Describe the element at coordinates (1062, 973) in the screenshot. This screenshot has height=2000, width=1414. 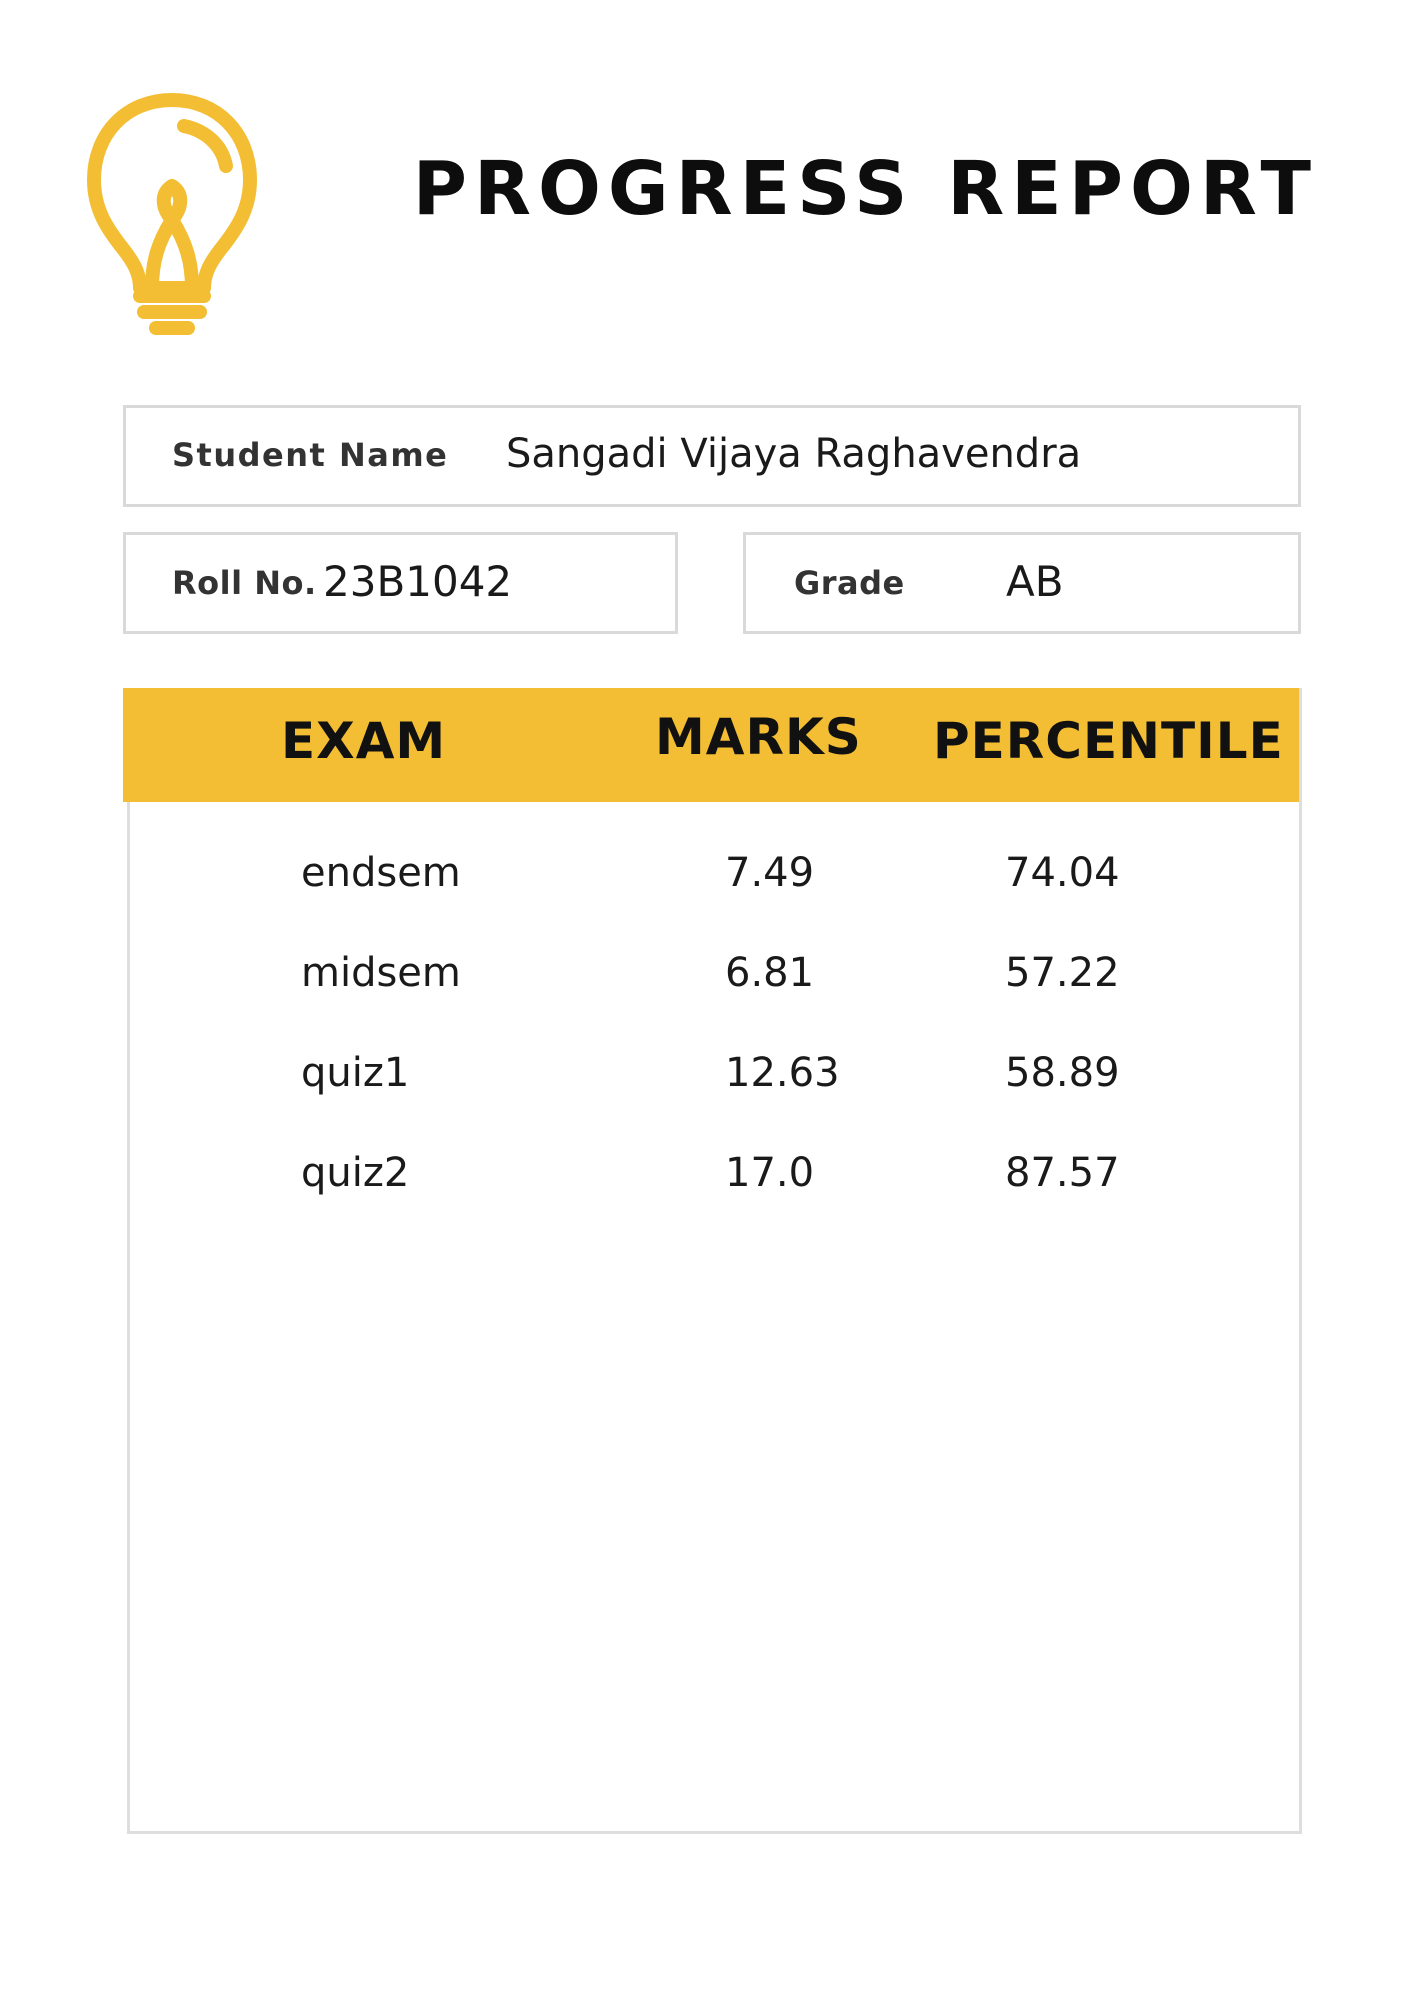
I see `percentile-cell: 57.22` at that location.